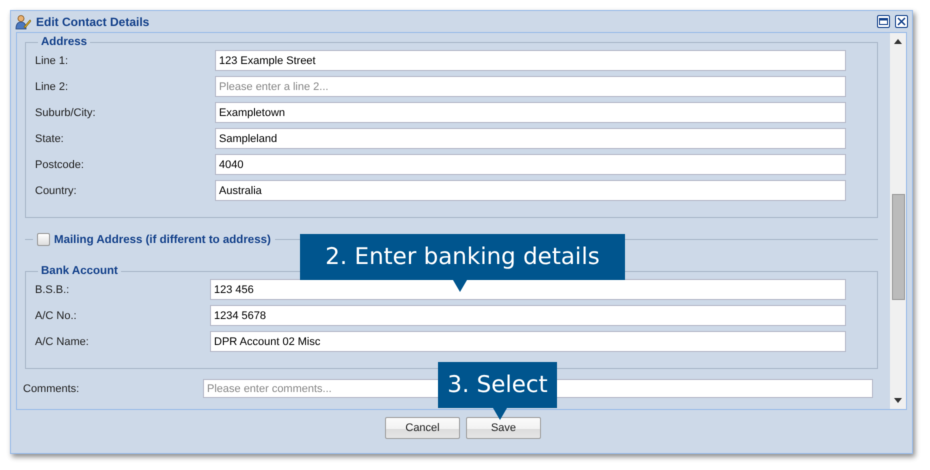 The width and height of the screenshot is (930, 470). I want to click on group-title: Address, so click(64, 42).